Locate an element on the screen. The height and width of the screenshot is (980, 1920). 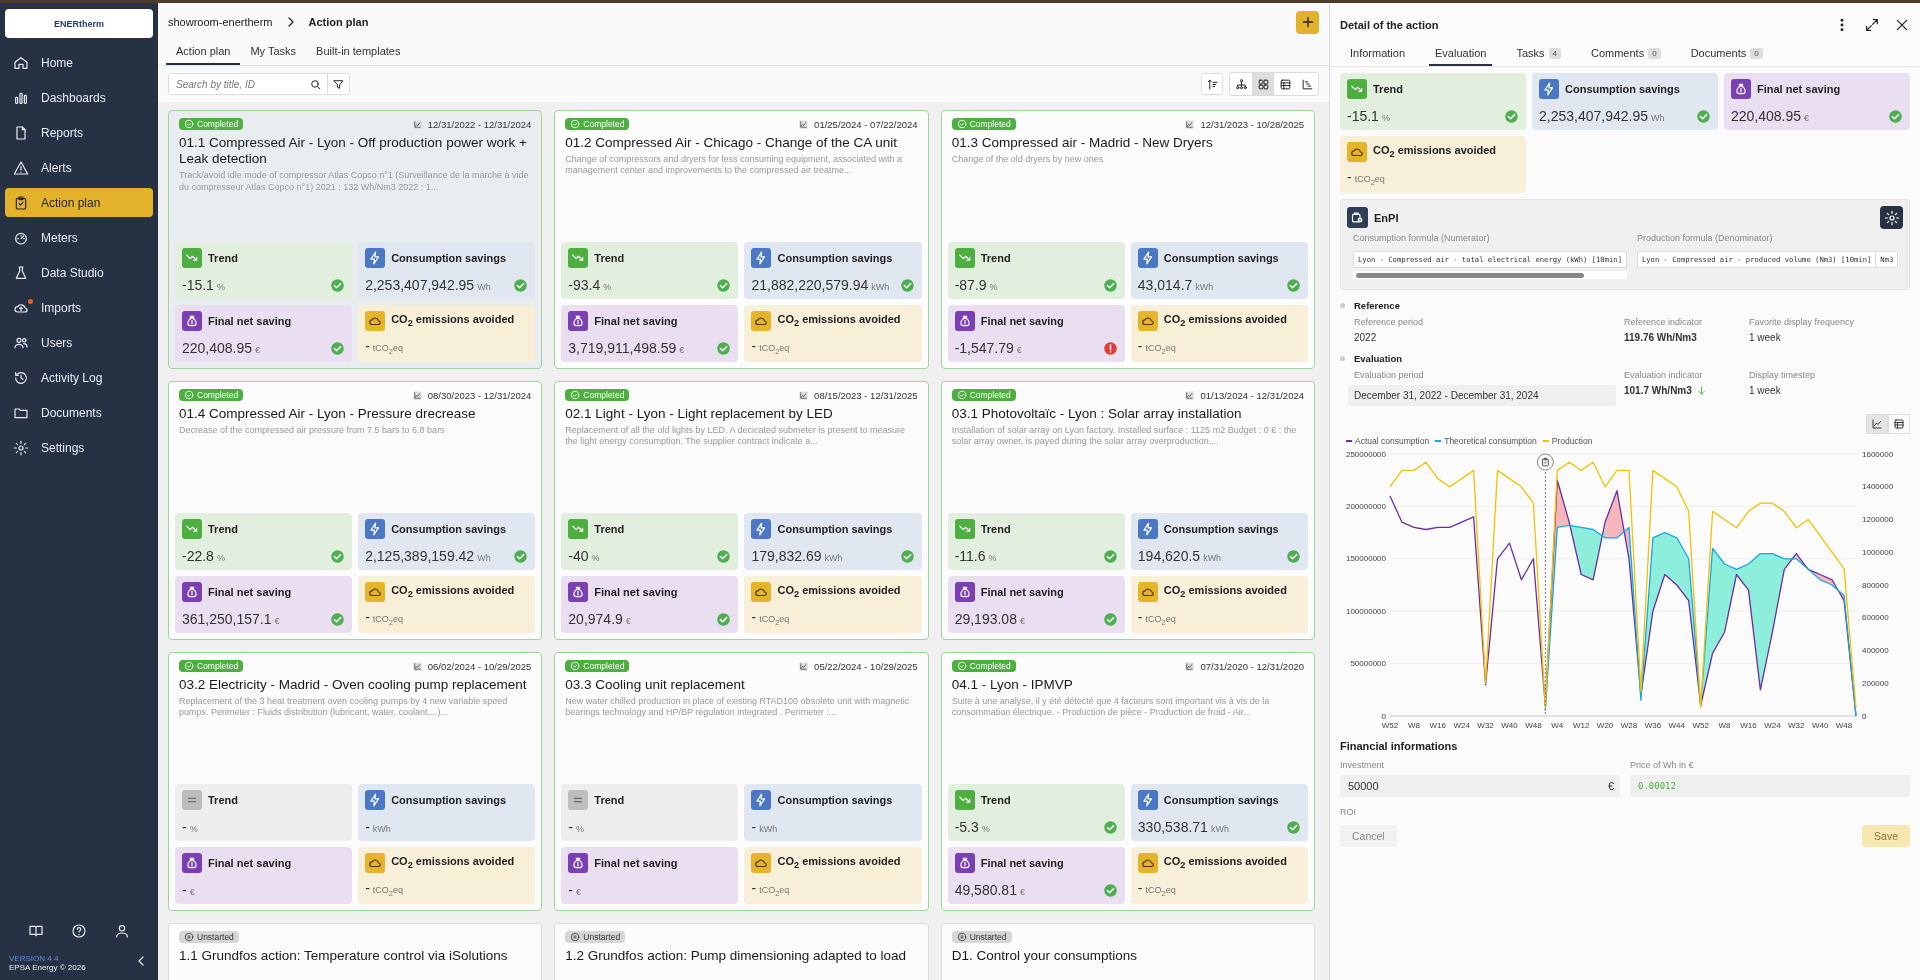
tab: Built-in templates is located at coordinates (358, 53).